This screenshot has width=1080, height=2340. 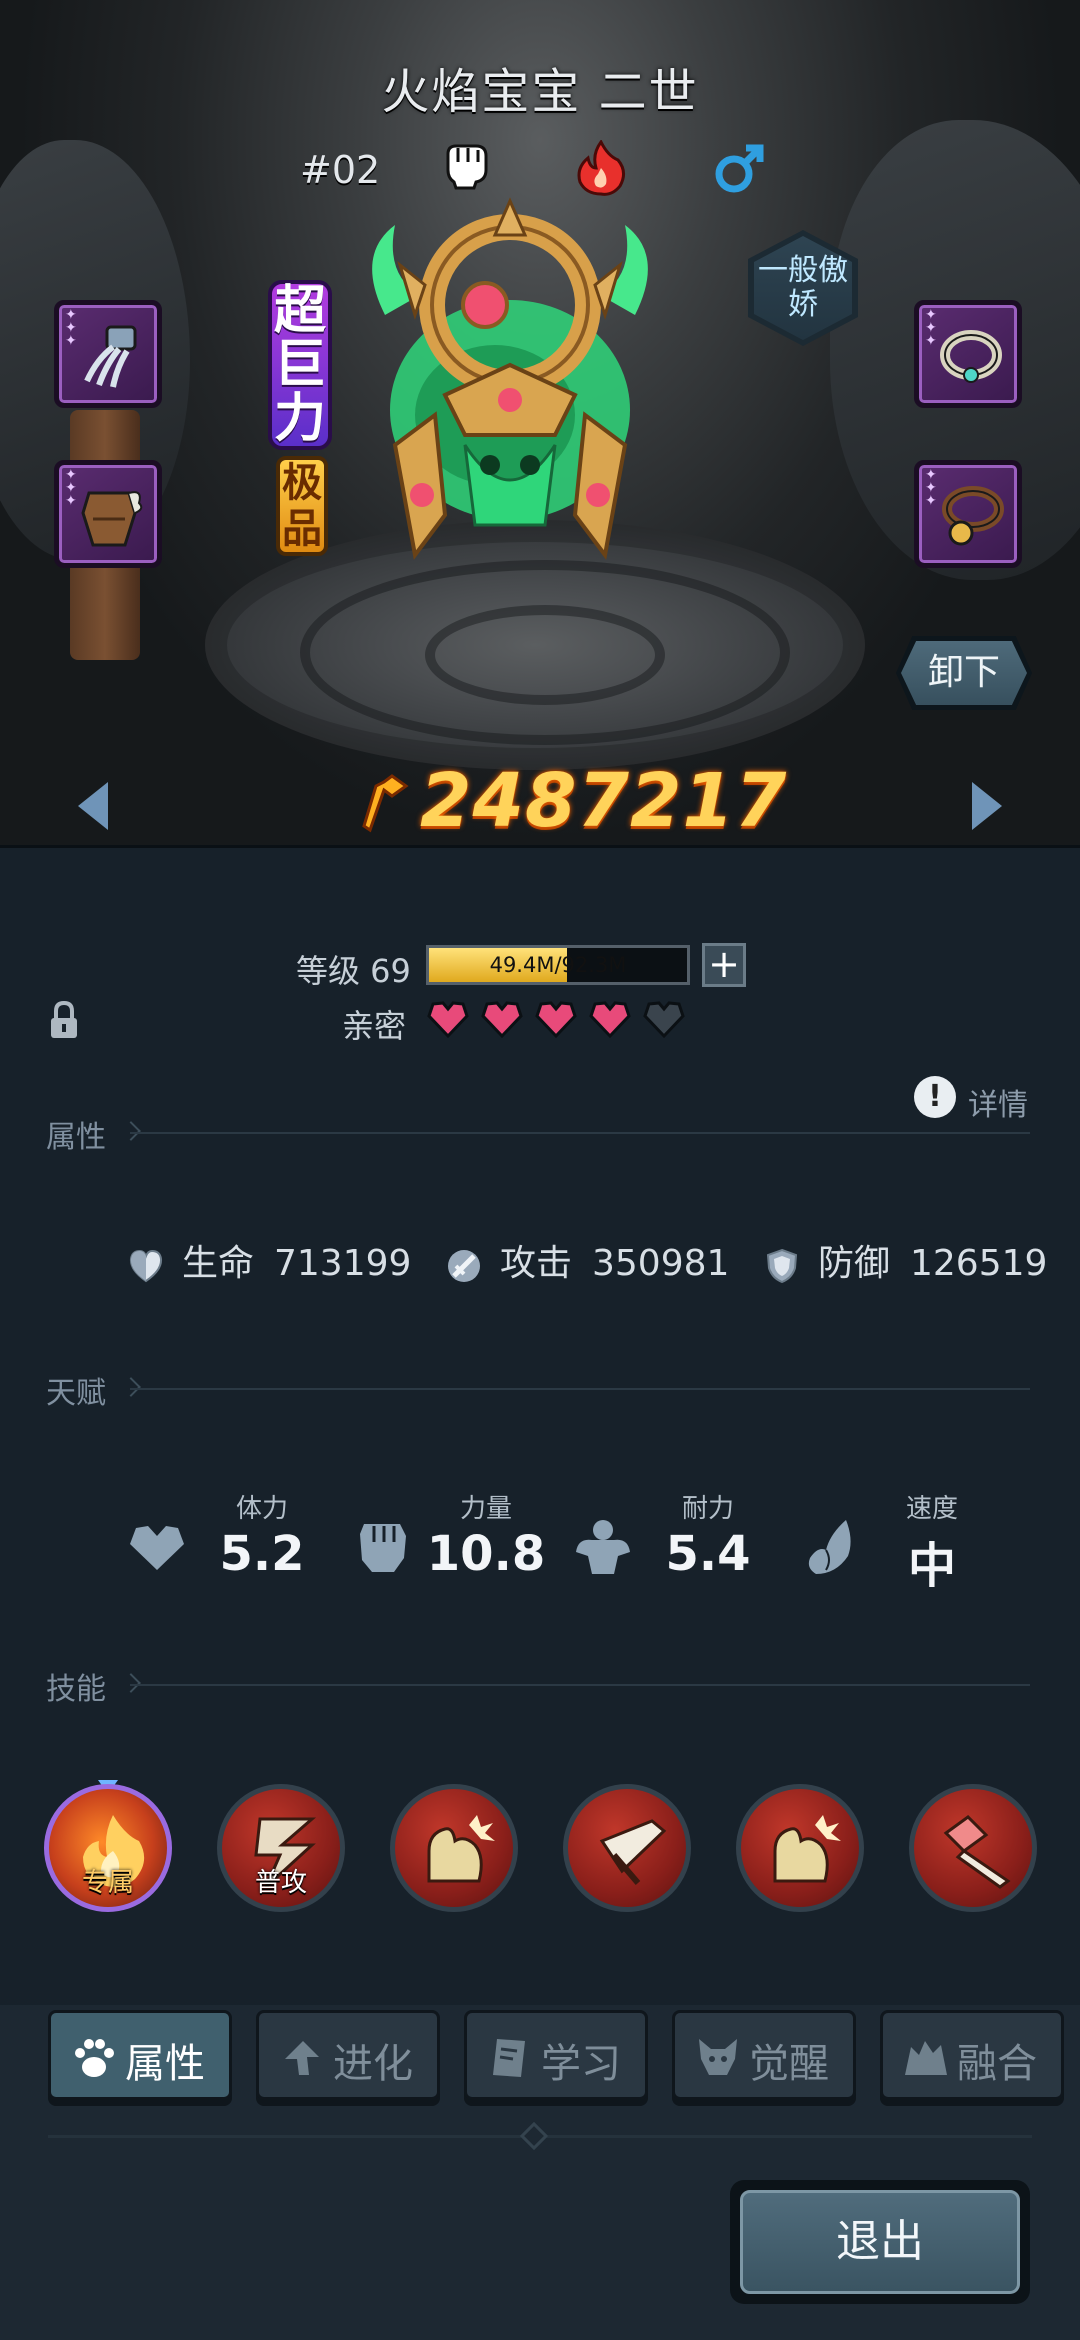 I want to click on bell-collar-icon, so click(x=973, y=516).